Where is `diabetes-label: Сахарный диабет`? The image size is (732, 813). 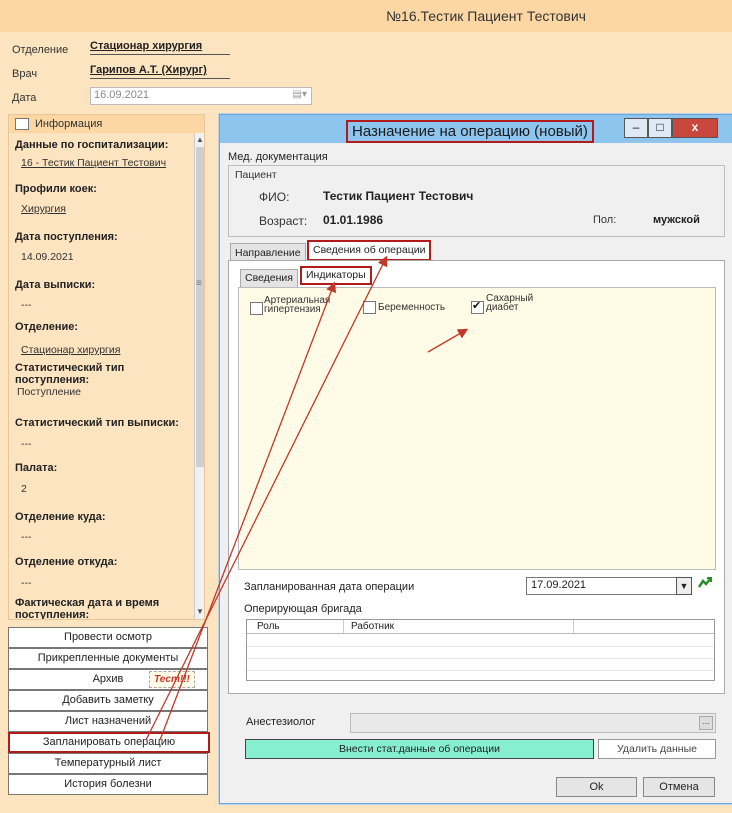
diabetes-label: Сахарный диабет is located at coordinates (510, 303).